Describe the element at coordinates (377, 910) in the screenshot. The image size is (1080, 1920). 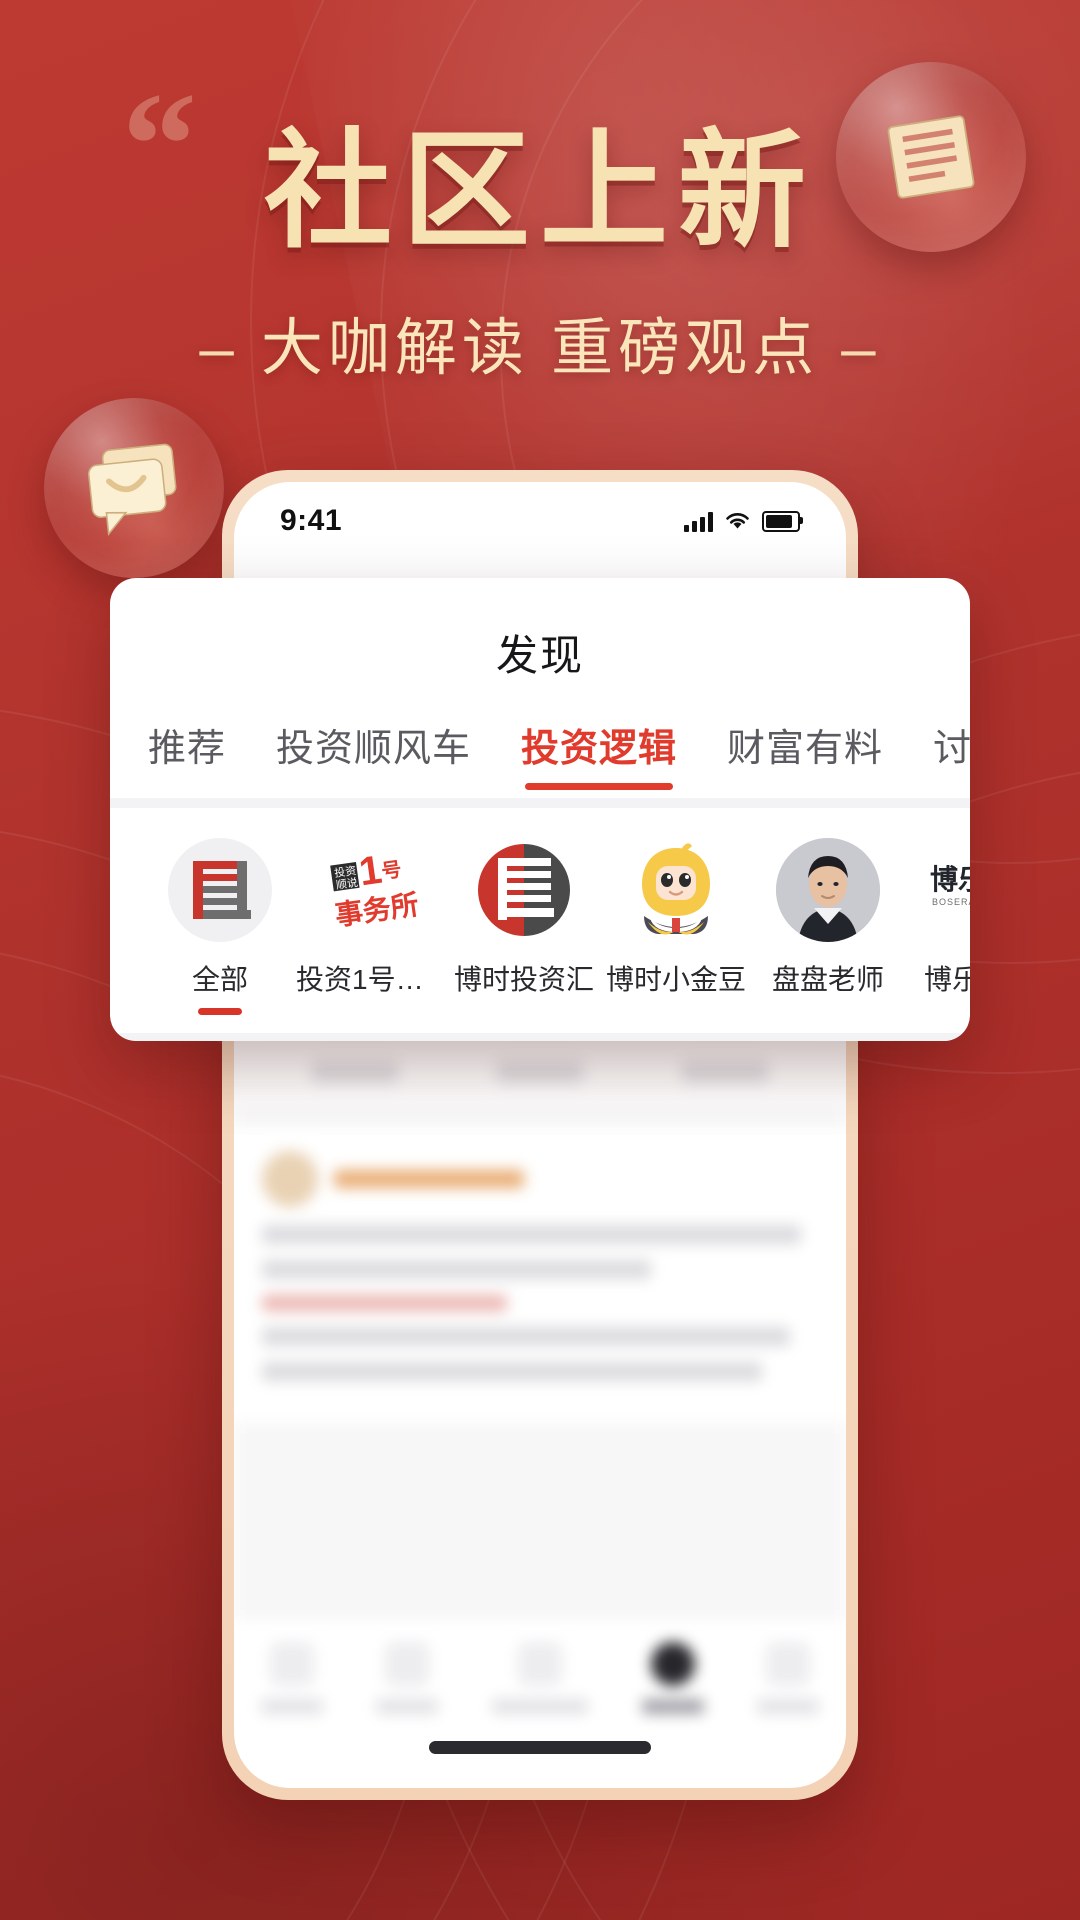
I see `svg-text: 事务所` at that location.